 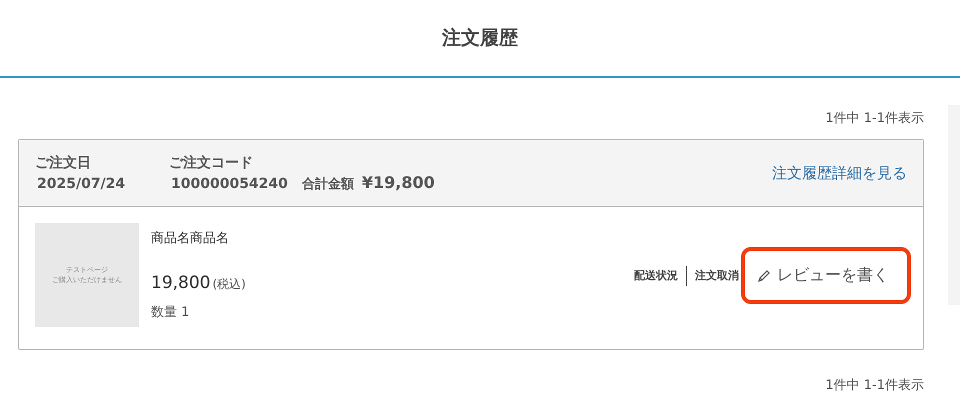 What do you see at coordinates (190, 238) in the screenshot?
I see `product-name: 商品名商品名` at bounding box center [190, 238].